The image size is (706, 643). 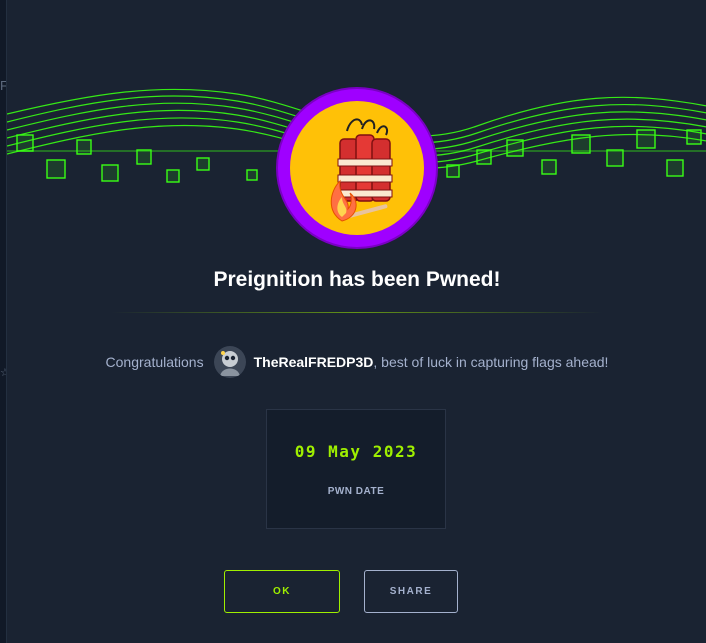 I want to click on congrats-prefix: Congratulations, so click(x=154, y=362).